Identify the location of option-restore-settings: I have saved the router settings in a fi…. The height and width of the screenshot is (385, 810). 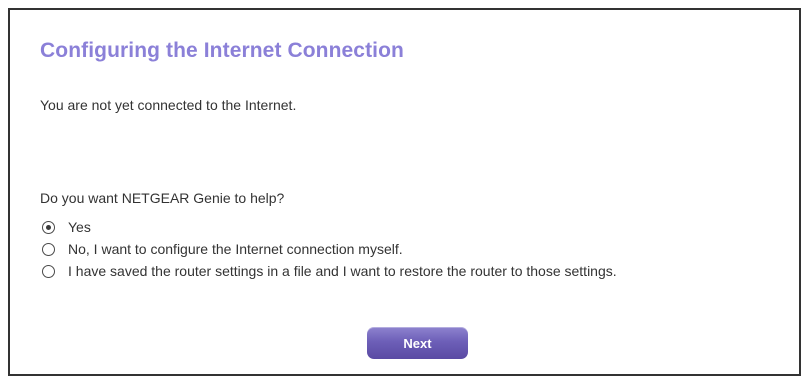
(329, 271).